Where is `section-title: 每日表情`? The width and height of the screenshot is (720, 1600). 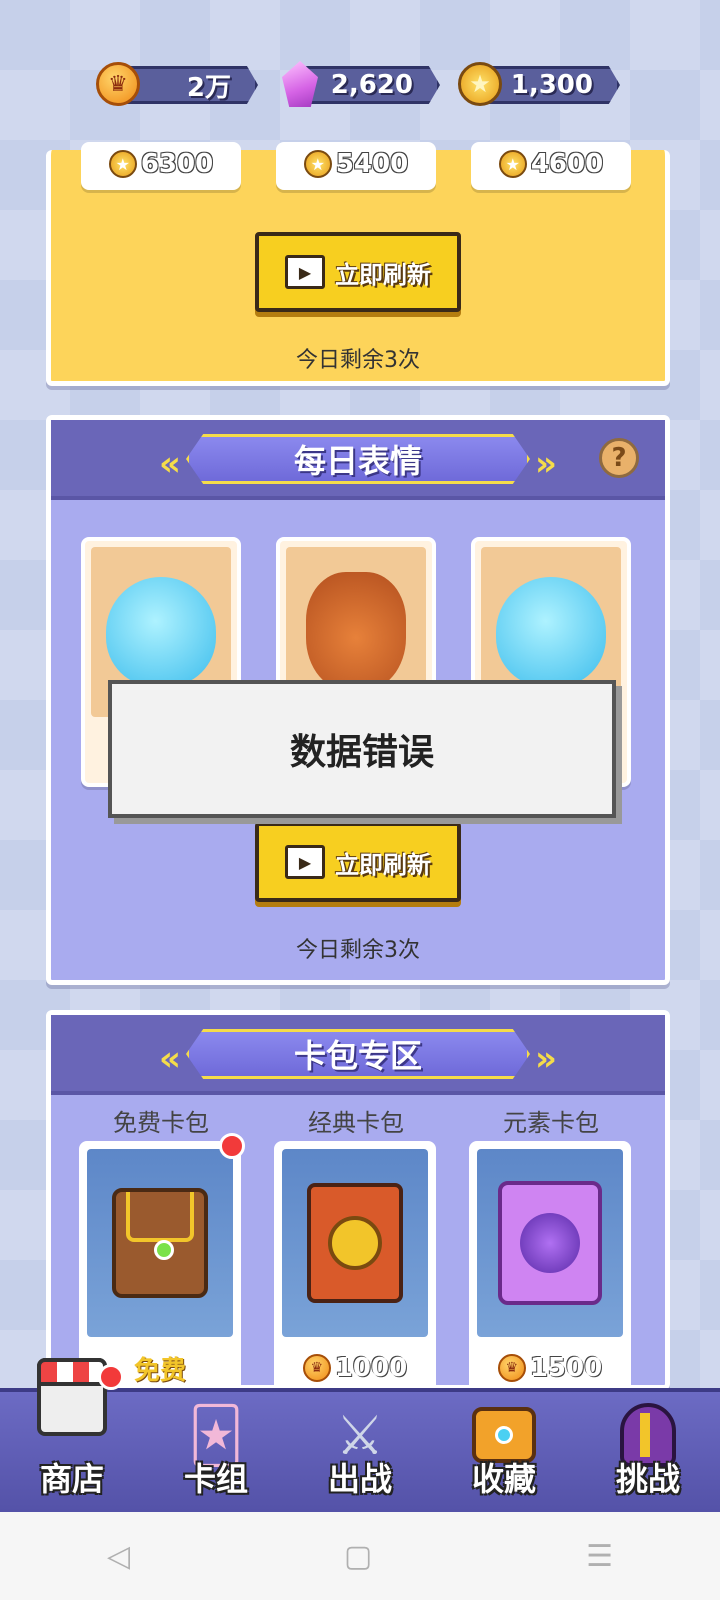 section-title: 每日表情 is located at coordinates (358, 459).